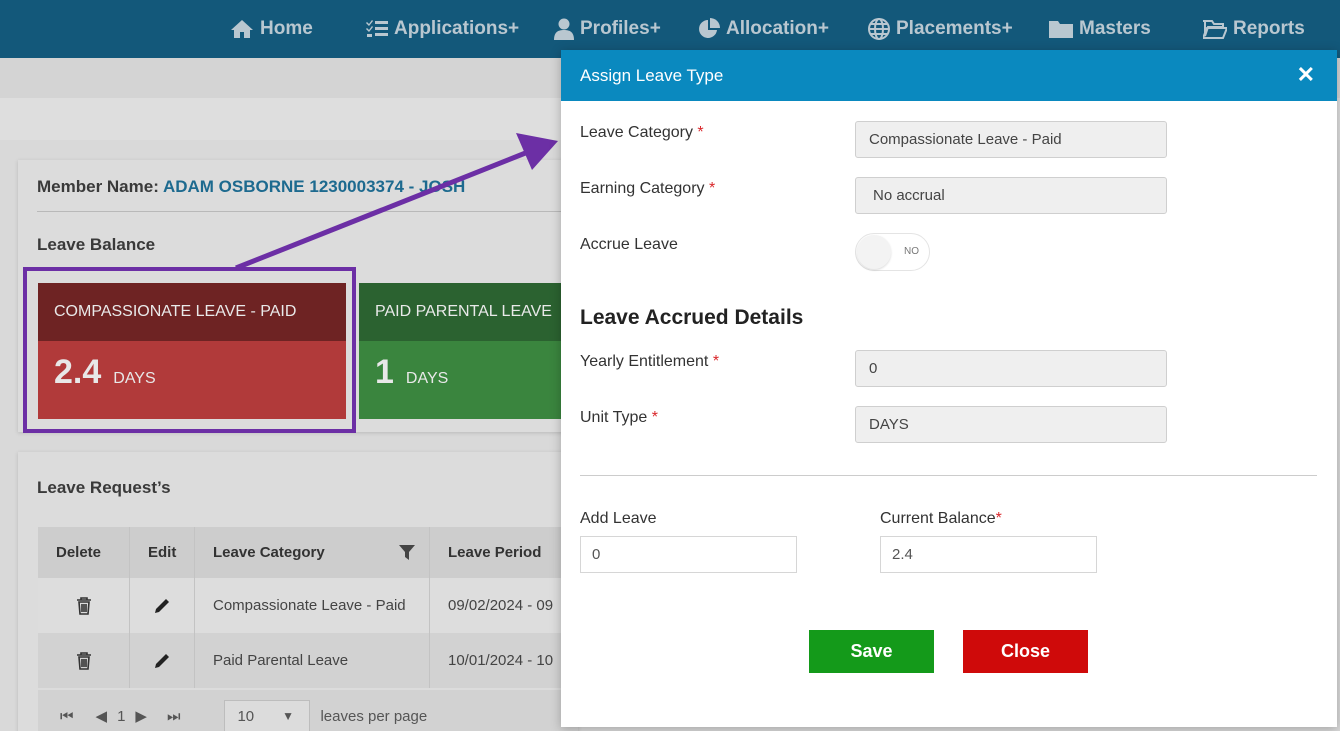 The height and width of the screenshot is (731, 1340). I want to click on modal-header: Assign Leave Type, so click(949, 75).